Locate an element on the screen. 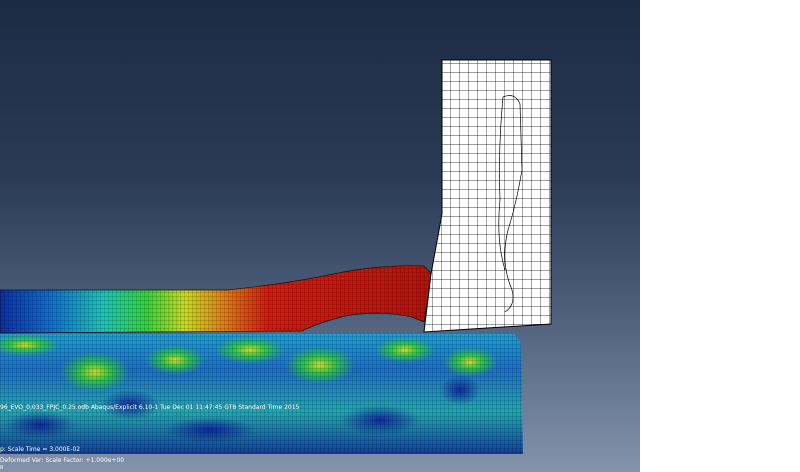 This screenshot has height=472, width=800. step-time-text: p: Scale Time = 3.000E-02 is located at coordinates (40, 449).